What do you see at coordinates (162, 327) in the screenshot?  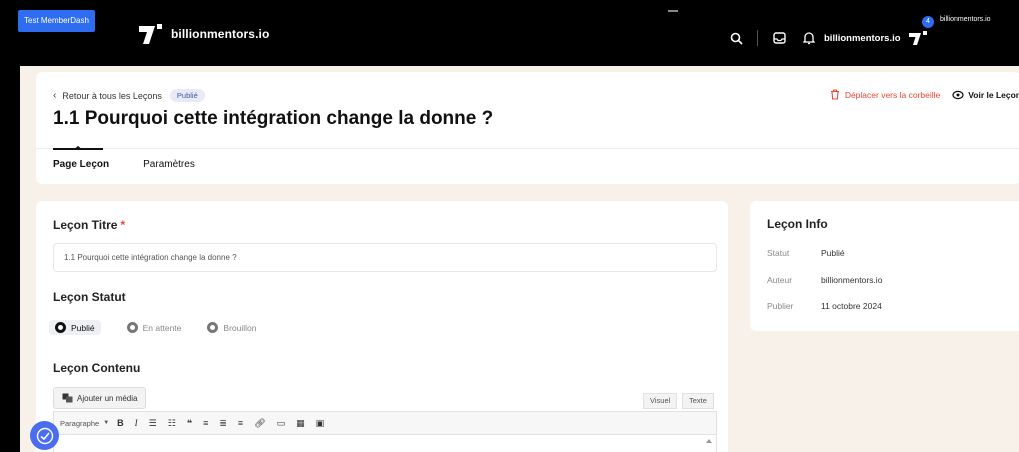 I see `radio-label: En attente` at bounding box center [162, 327].